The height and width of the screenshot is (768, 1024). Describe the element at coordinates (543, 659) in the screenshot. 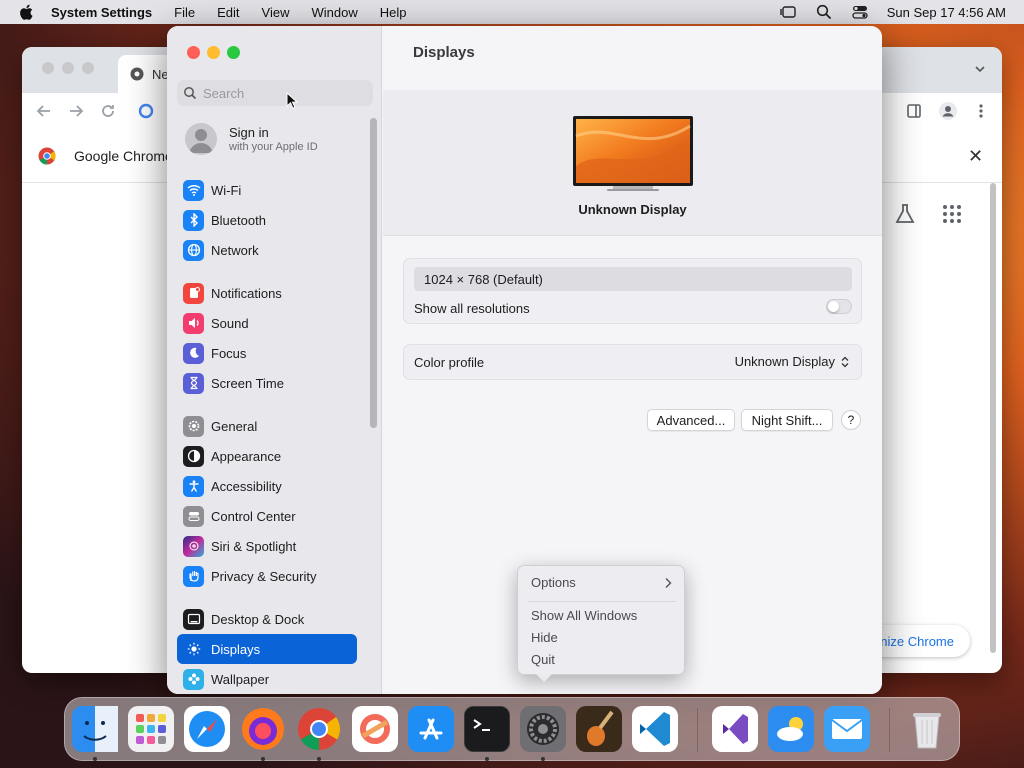

I see `context-menu-quit: Quit` at that location.